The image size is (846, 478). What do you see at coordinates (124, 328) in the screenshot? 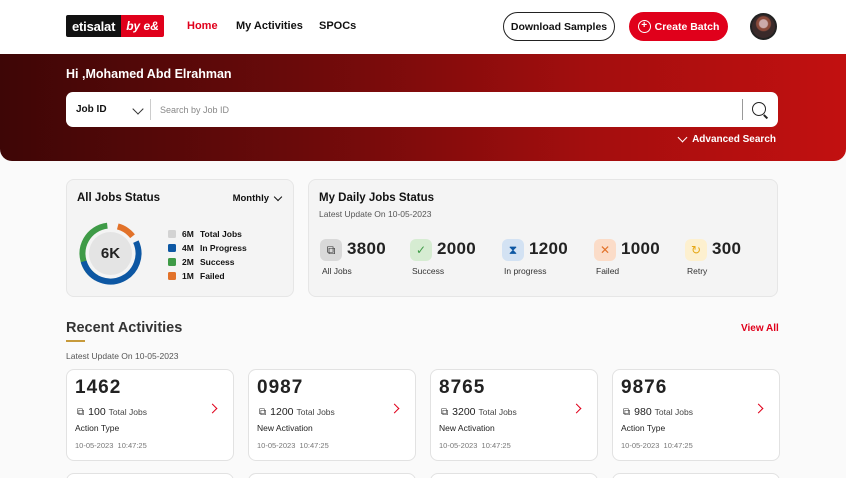
I see `section-title: Recent Activities` at bounding box center [124, 328].